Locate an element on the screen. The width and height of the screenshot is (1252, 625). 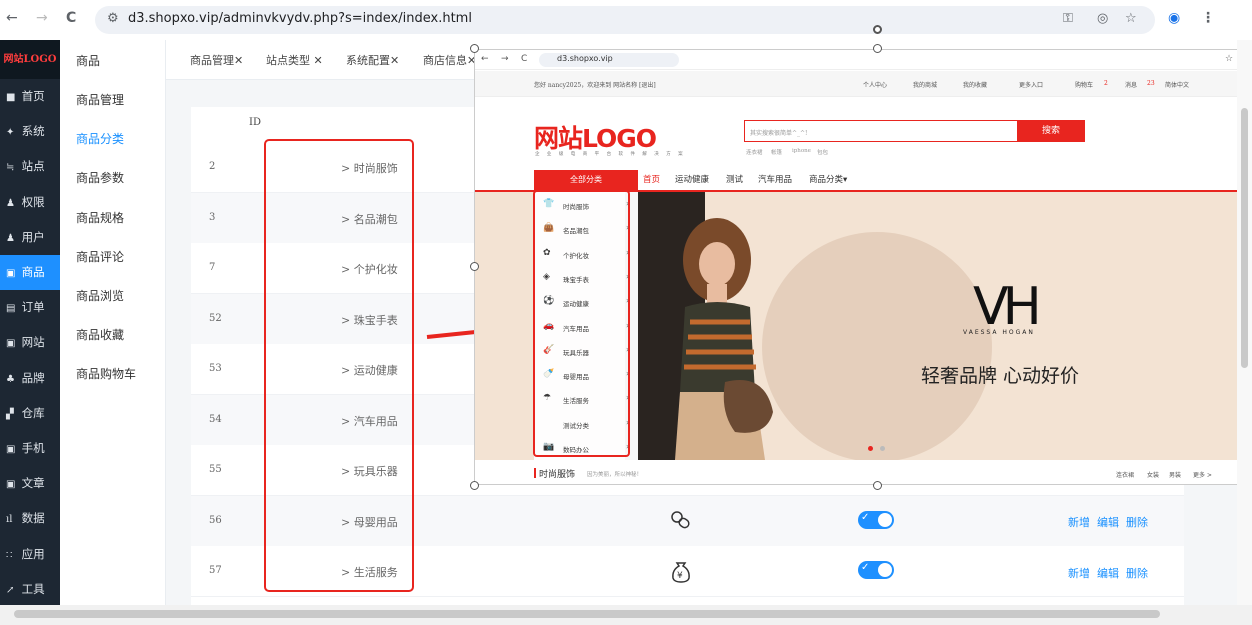
reload-icon: C is located at coordinates (71, 18).